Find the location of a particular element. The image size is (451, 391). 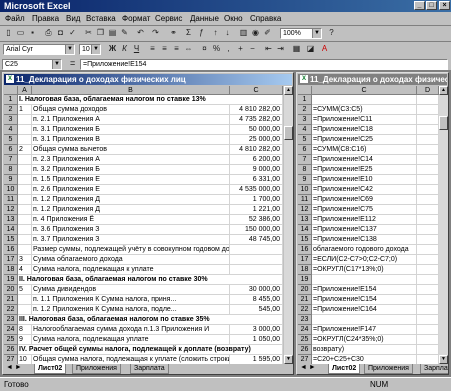

cell: =Приложение!E25 is located at coordinates (364, 170).